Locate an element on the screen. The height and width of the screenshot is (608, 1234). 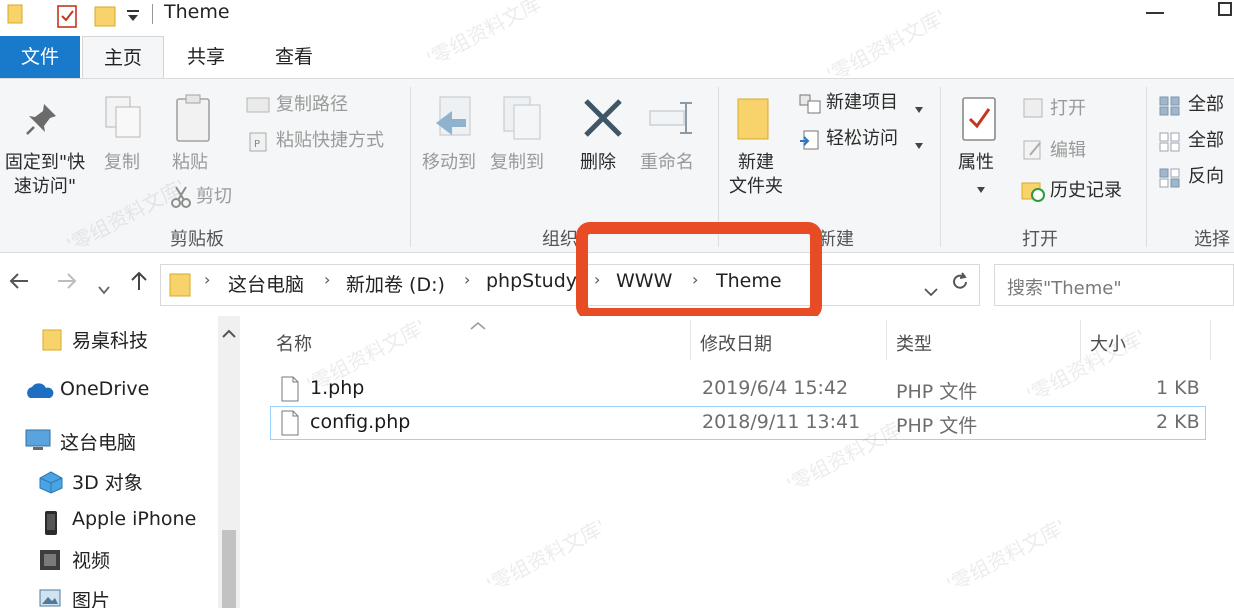
properties-dropdown-icon is located at coordinates (981, 188).